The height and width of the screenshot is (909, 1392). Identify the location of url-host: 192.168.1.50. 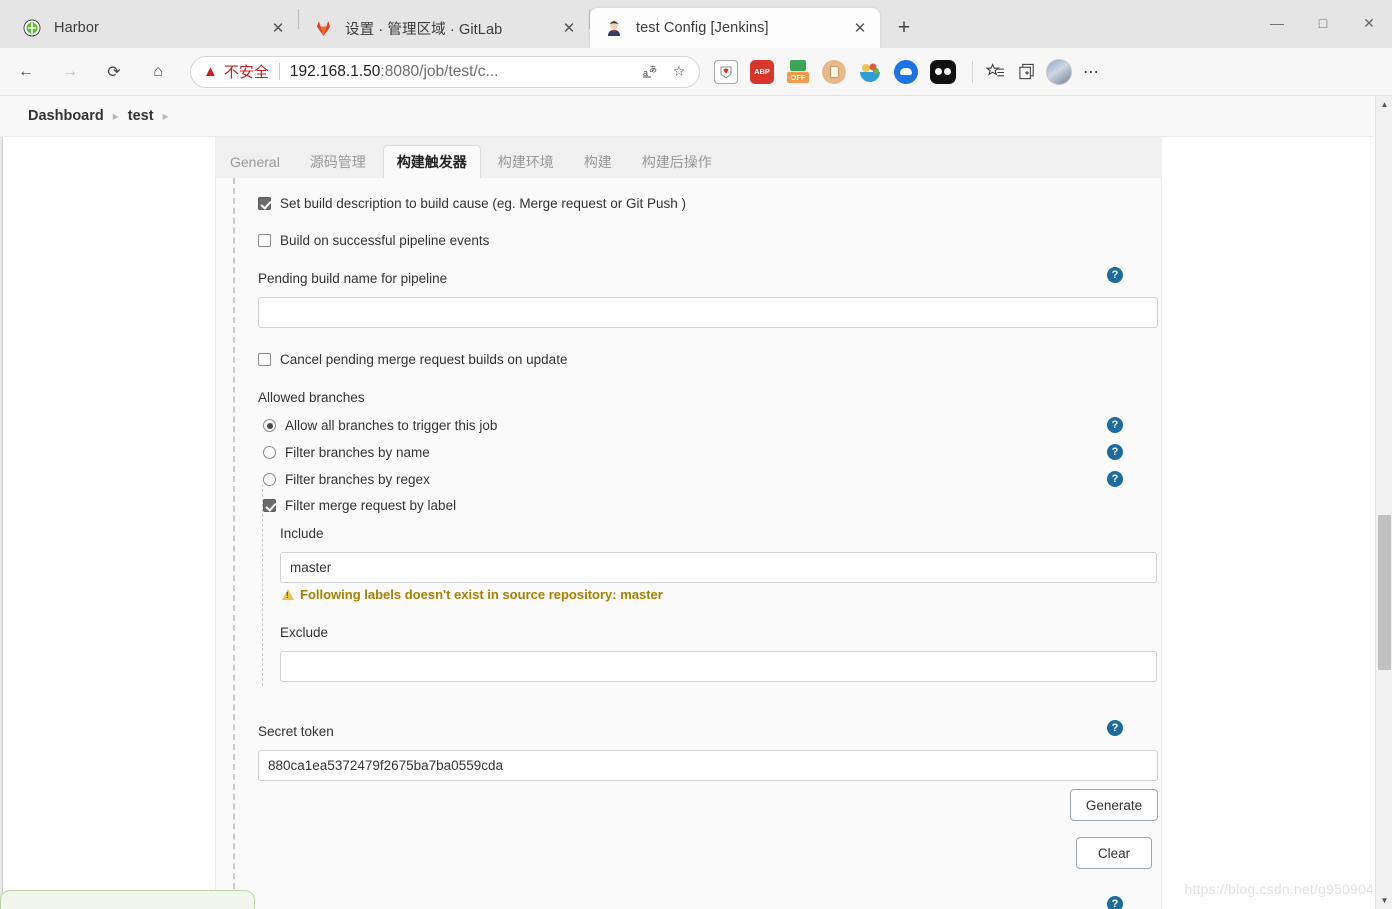
(335, 71).